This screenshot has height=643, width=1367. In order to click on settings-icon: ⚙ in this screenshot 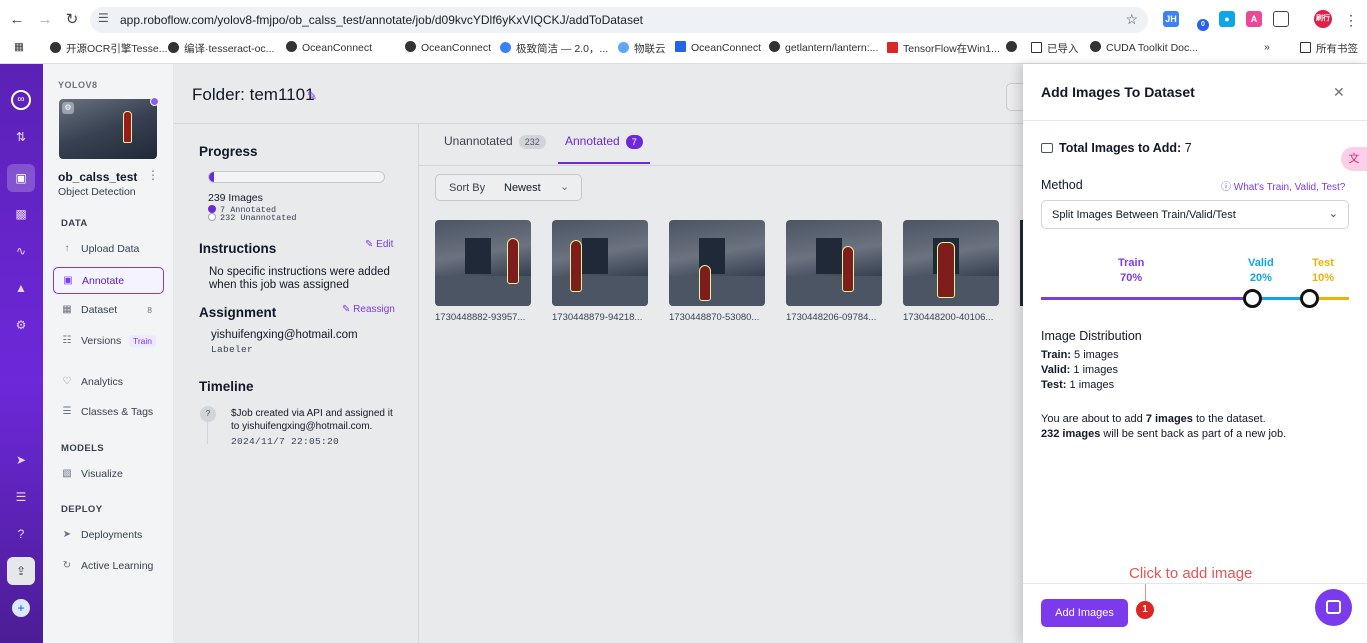, I will do `click(21, 325)`.